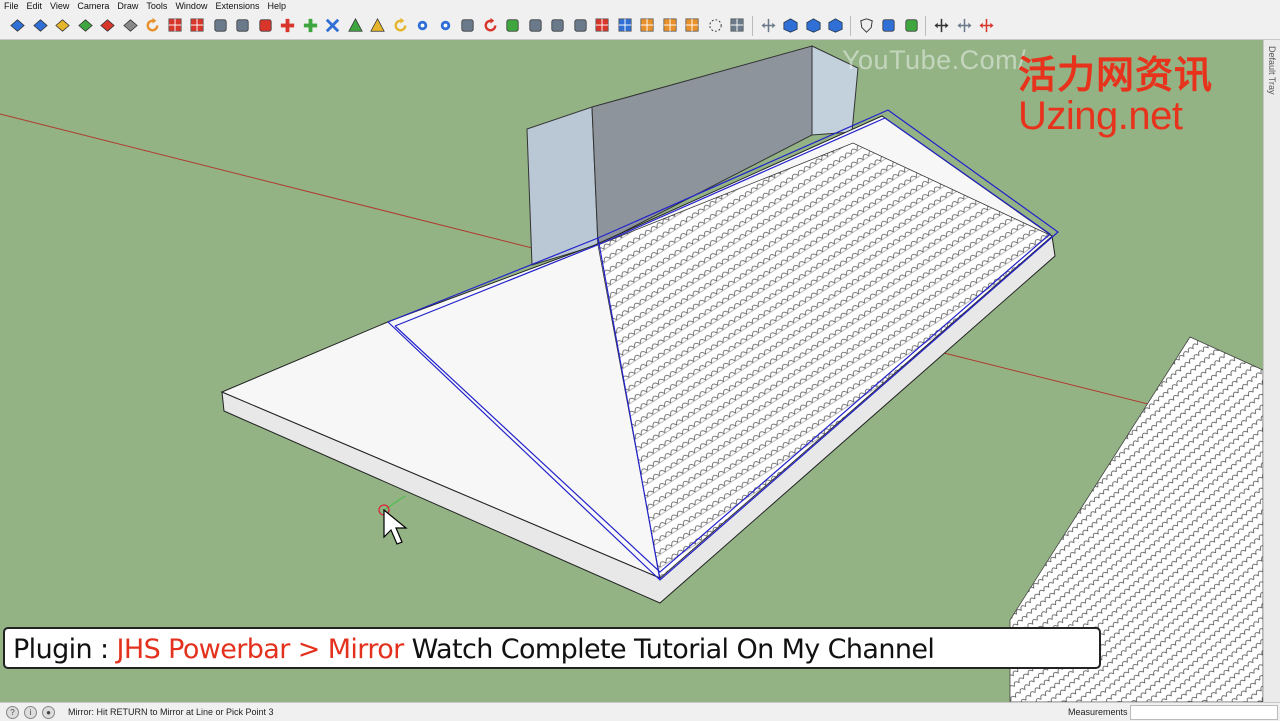  I want to click on grid-orange-3-icon, so click(692, 25).